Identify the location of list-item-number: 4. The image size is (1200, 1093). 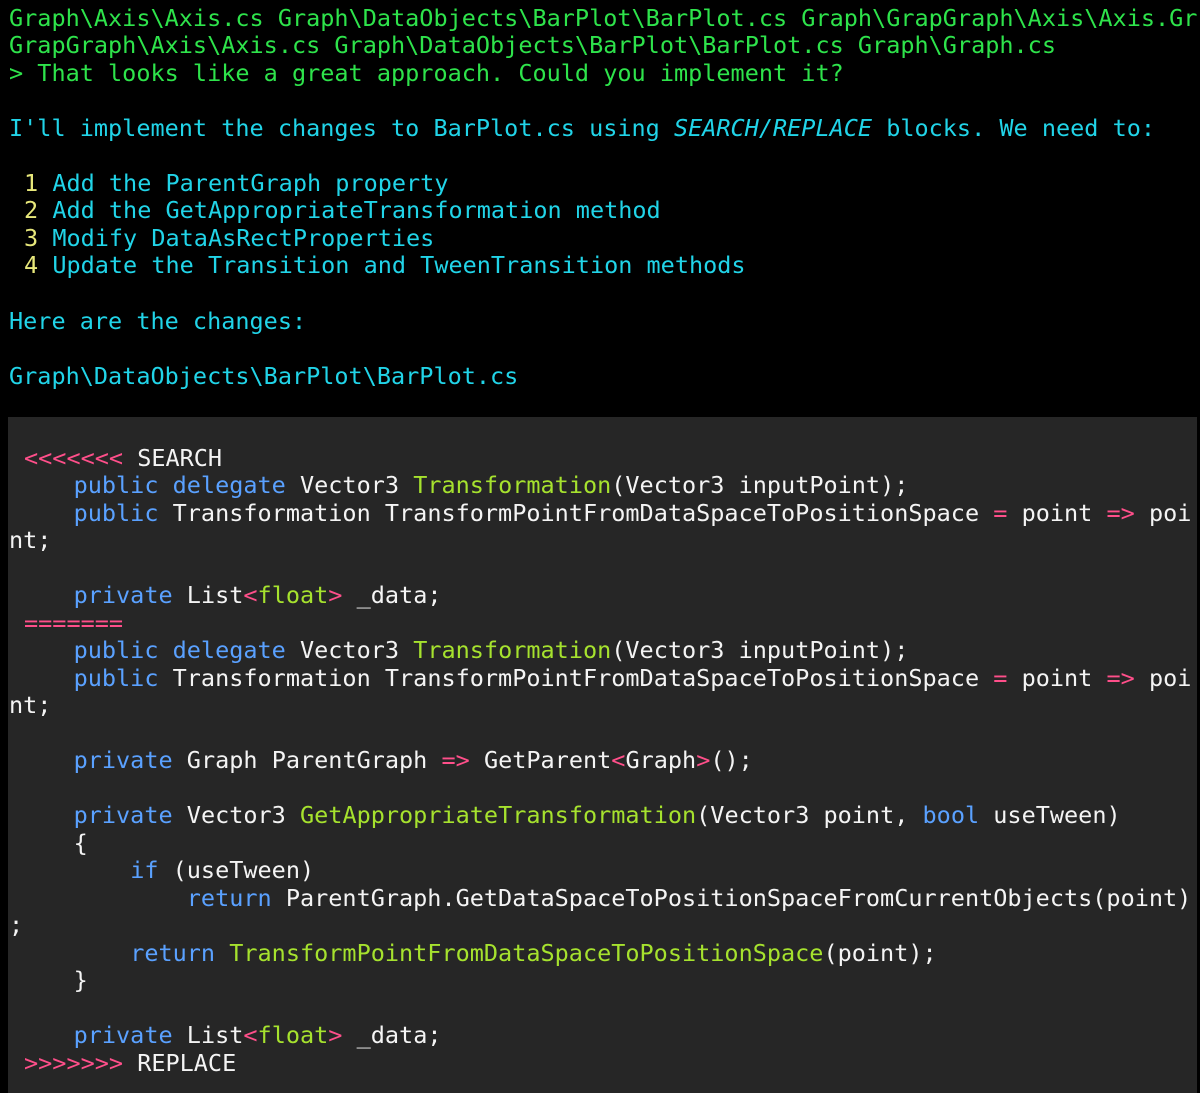
(31, 265).